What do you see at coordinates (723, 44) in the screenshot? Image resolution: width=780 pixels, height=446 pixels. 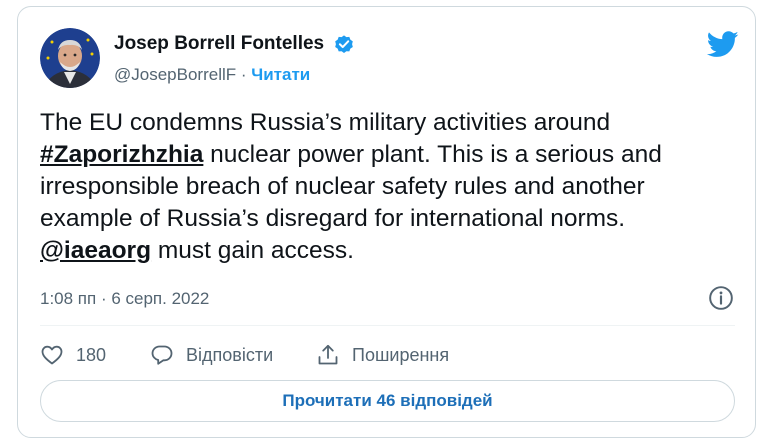 I see `twitter-logo-icon` at bounding box center [723, 44].